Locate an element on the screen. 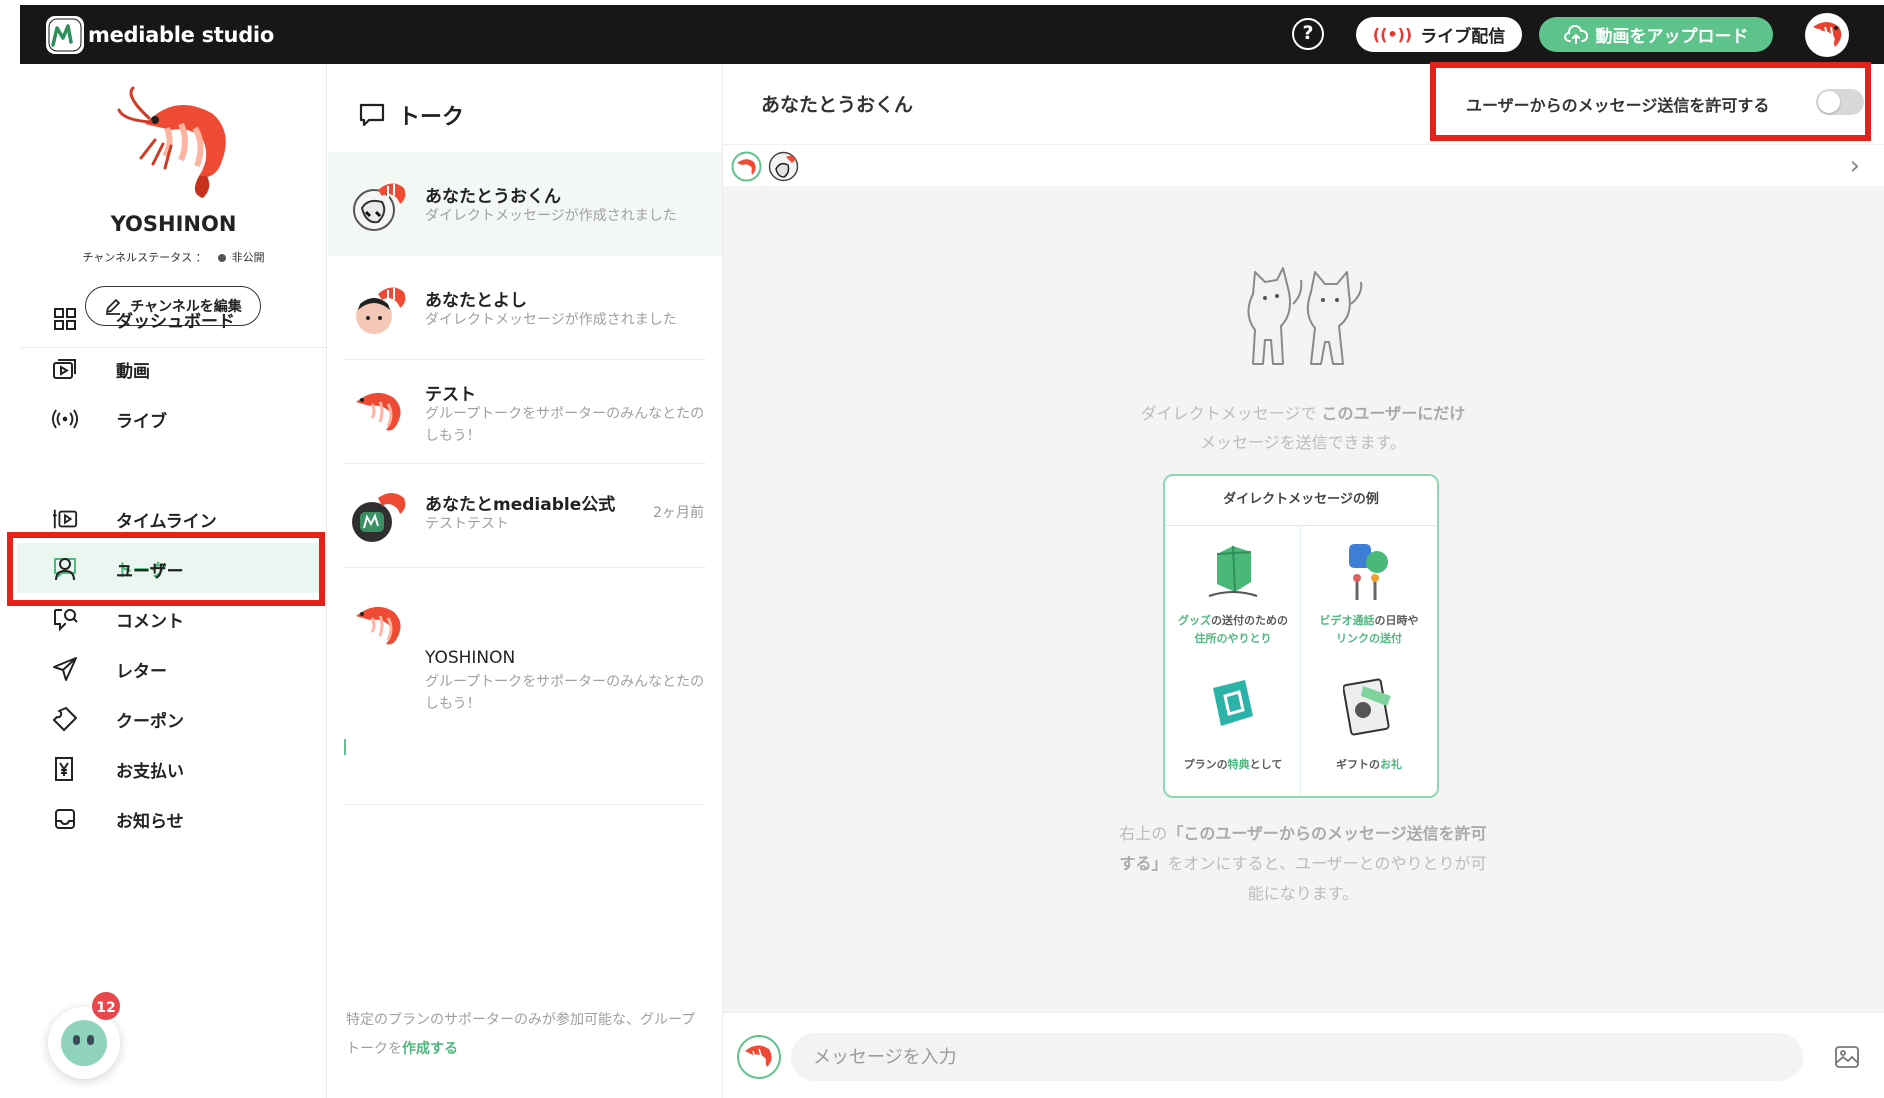  conversation-item: テスト グループトークをサポーターのみんなとたのしもう！ is located at coordinates (525, 412).